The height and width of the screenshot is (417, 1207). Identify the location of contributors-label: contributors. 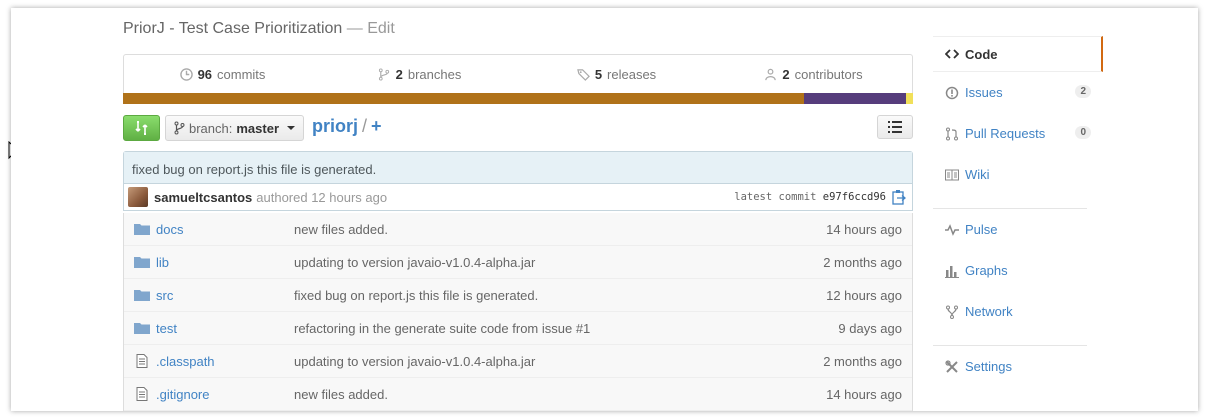
(828, 74).